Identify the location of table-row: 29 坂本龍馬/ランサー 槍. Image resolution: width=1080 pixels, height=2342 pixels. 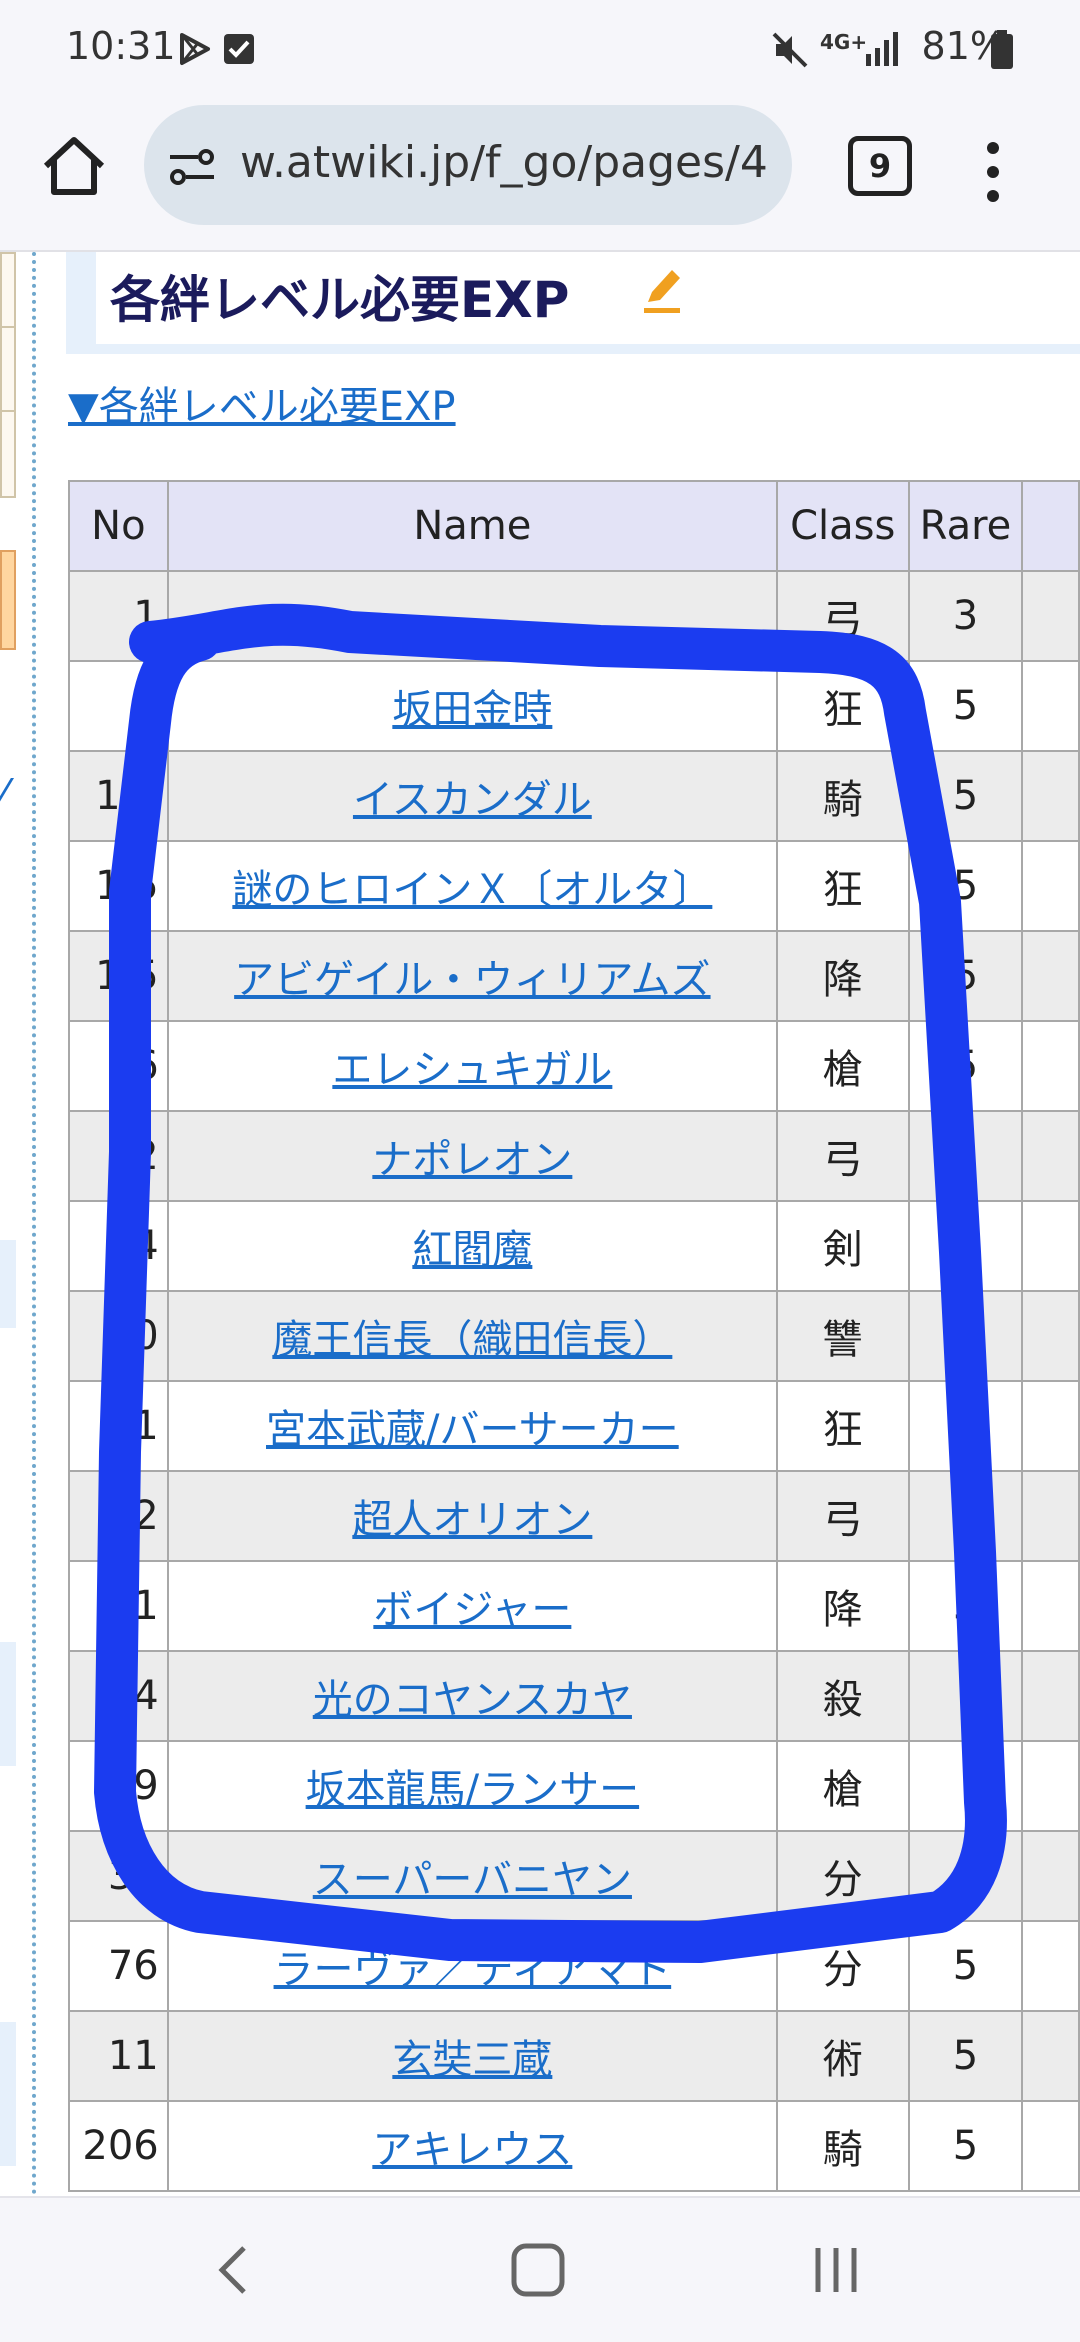
(574, 1786).